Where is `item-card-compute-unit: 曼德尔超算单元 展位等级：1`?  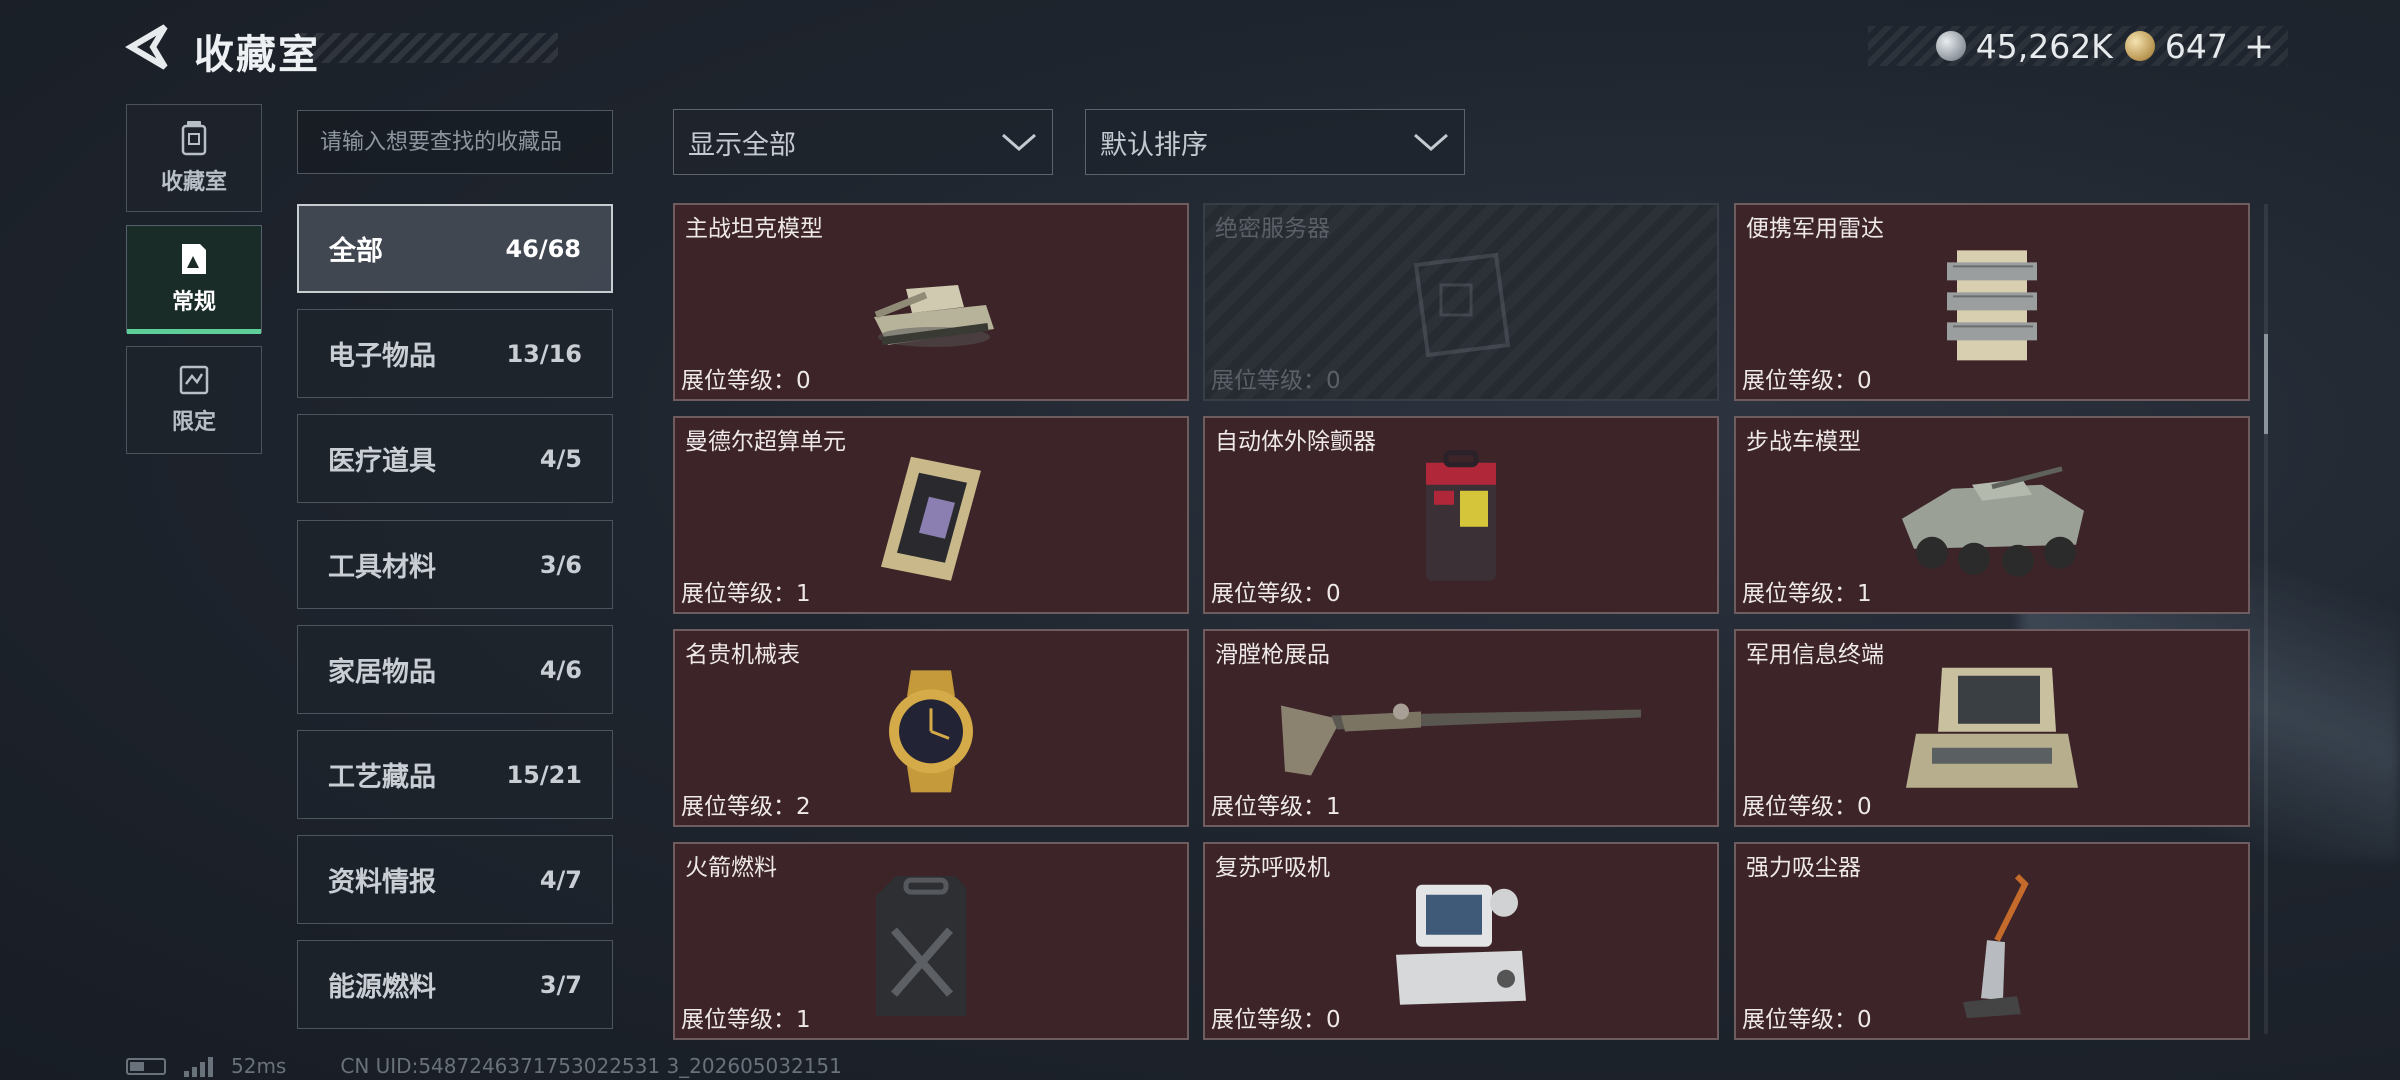 item-card-compute-unit: 曼德尔超算单元 展位等级：1 is located at coordinates (931, 515).